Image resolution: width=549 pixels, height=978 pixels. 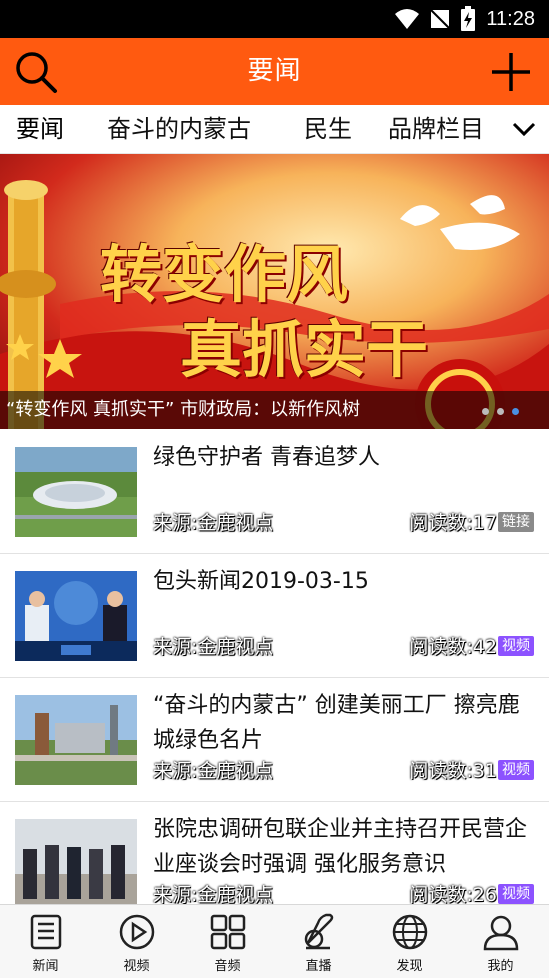 I want to click on news-title: 绿色守护者 青春追梦人, so click(x=266, y=457).